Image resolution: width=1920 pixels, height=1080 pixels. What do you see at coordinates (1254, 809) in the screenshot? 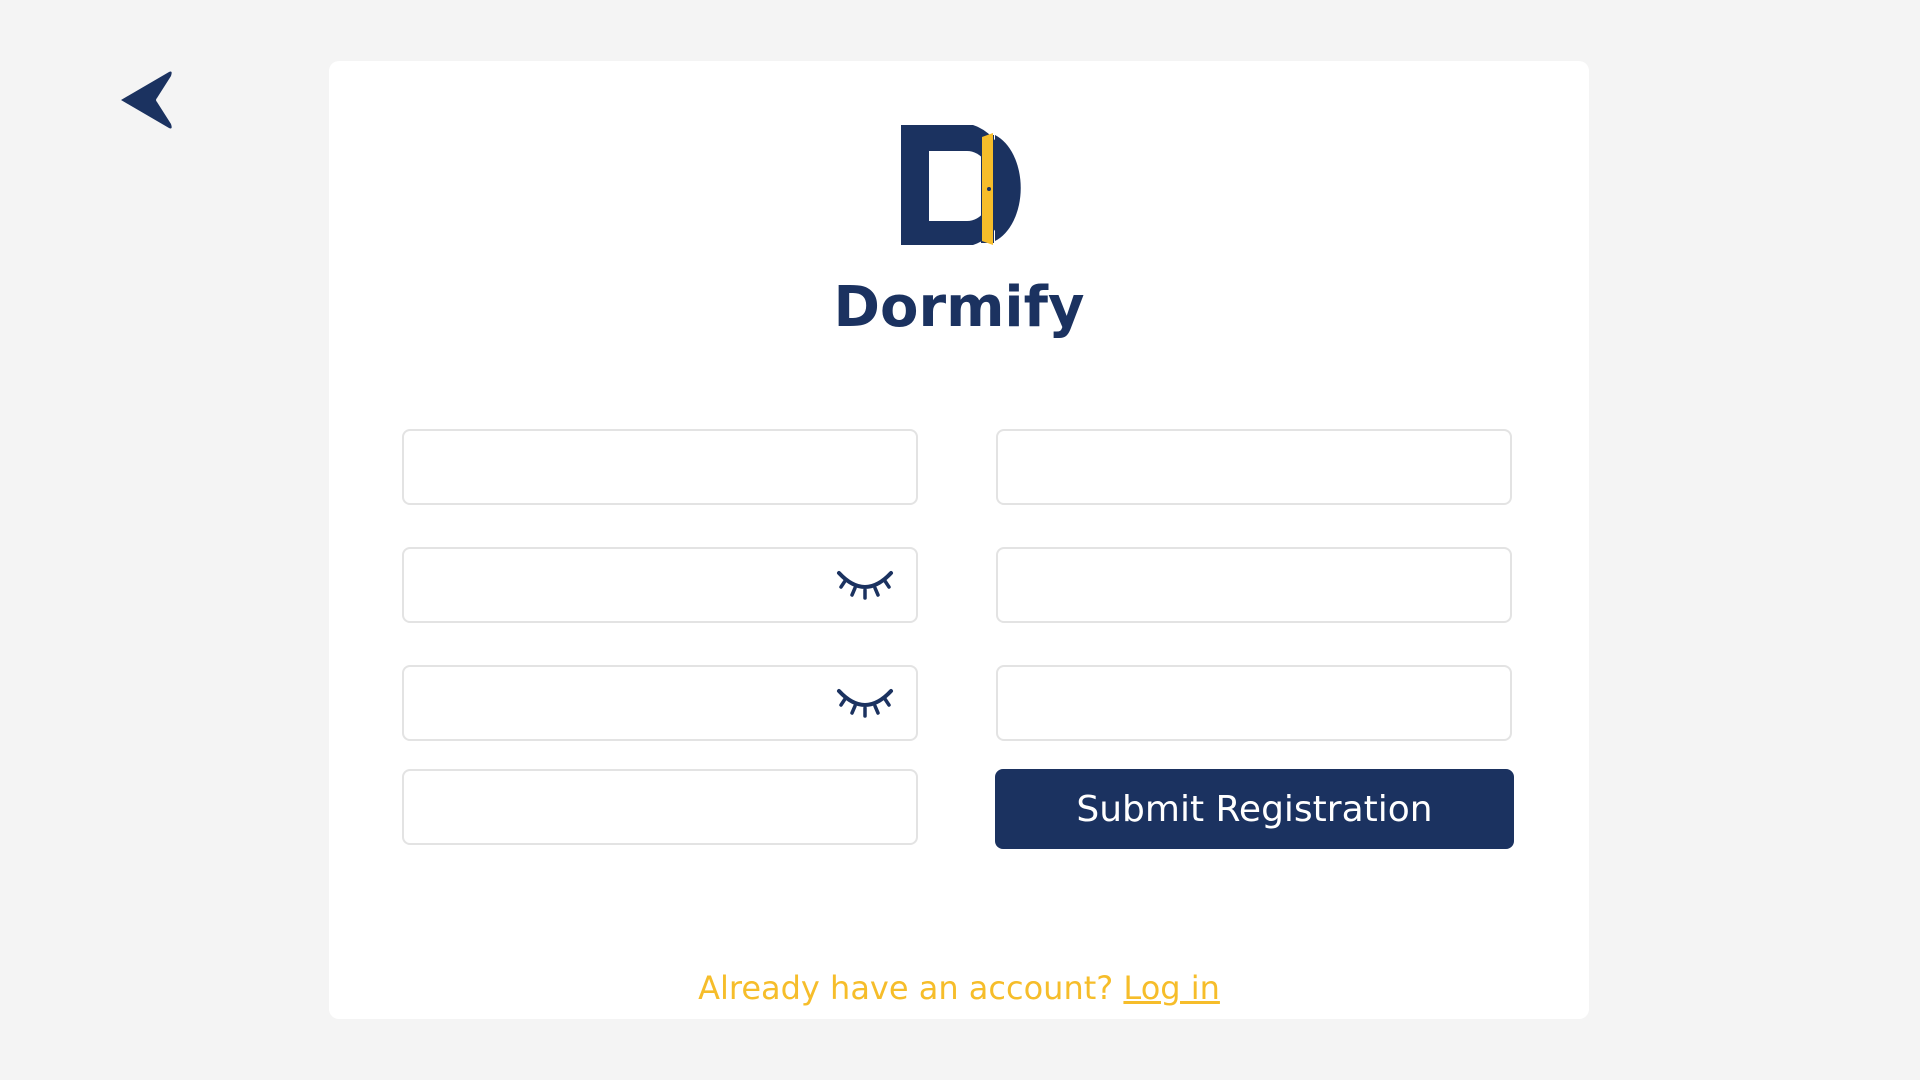
I see `submit-registration-button: Submit Registration` at bounding box center [1254, 809].